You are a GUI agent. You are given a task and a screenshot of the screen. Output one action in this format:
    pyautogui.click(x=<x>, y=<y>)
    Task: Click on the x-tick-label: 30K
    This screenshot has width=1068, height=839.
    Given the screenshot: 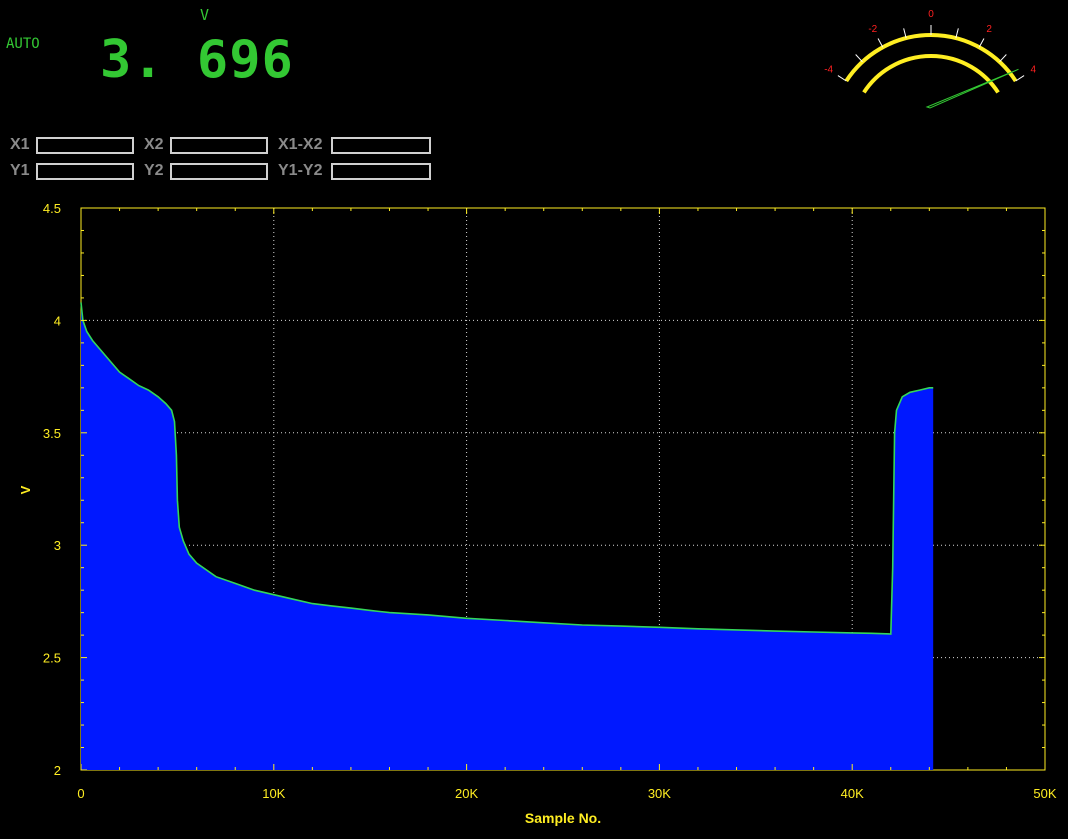 What is the action you would take?
    pyautogui.click(x=659, y=793)
    